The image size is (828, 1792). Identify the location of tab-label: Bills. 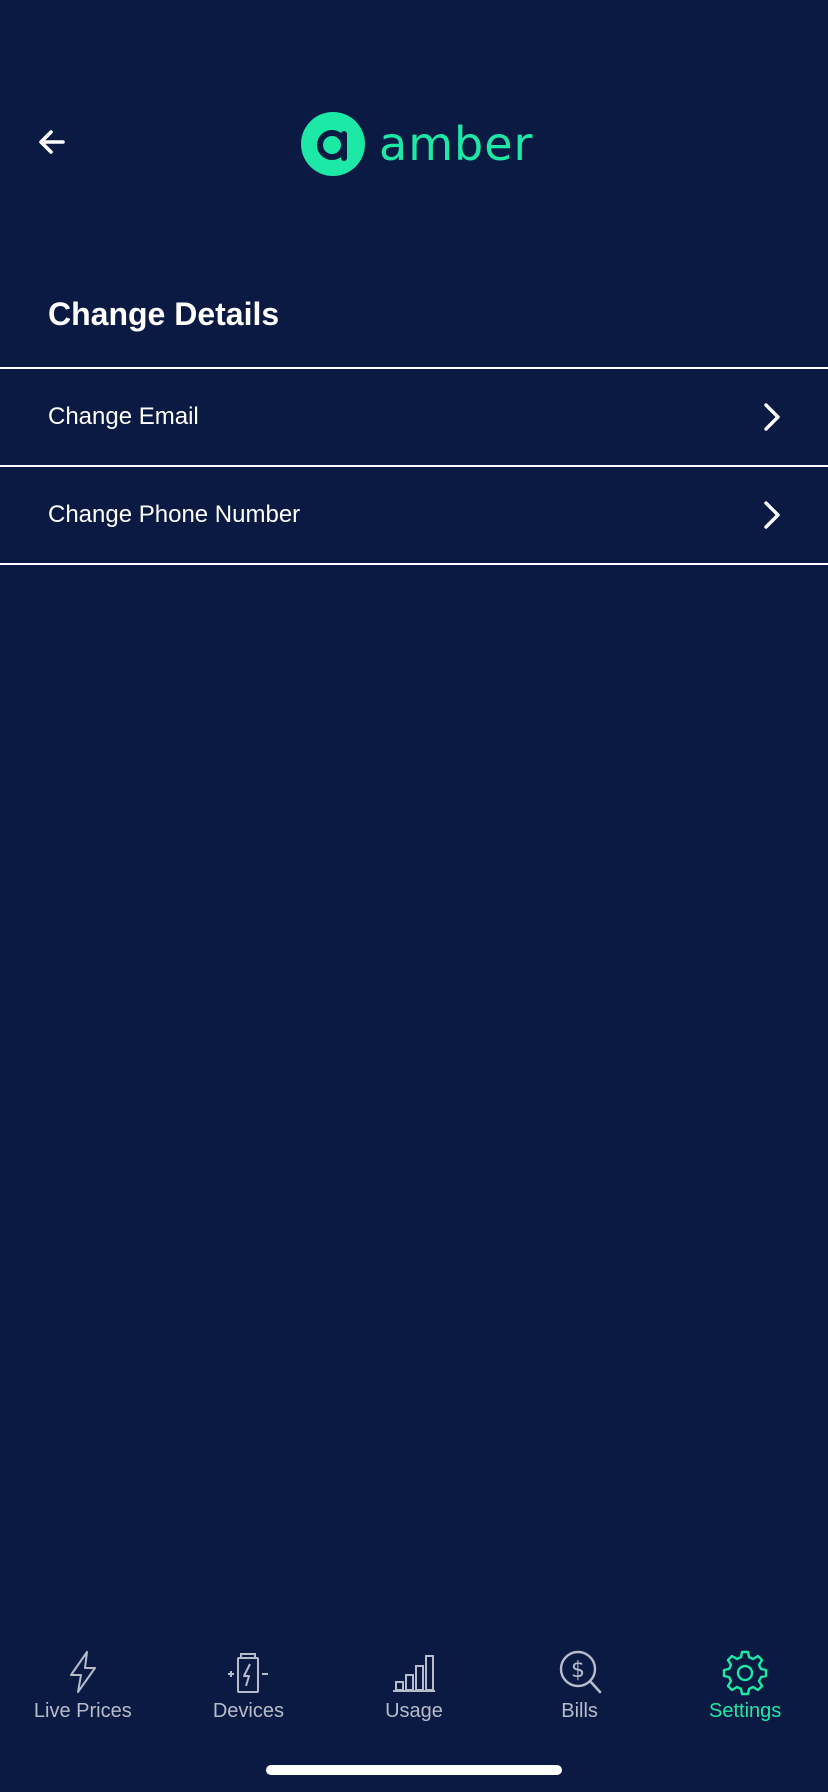
(579, 1711).